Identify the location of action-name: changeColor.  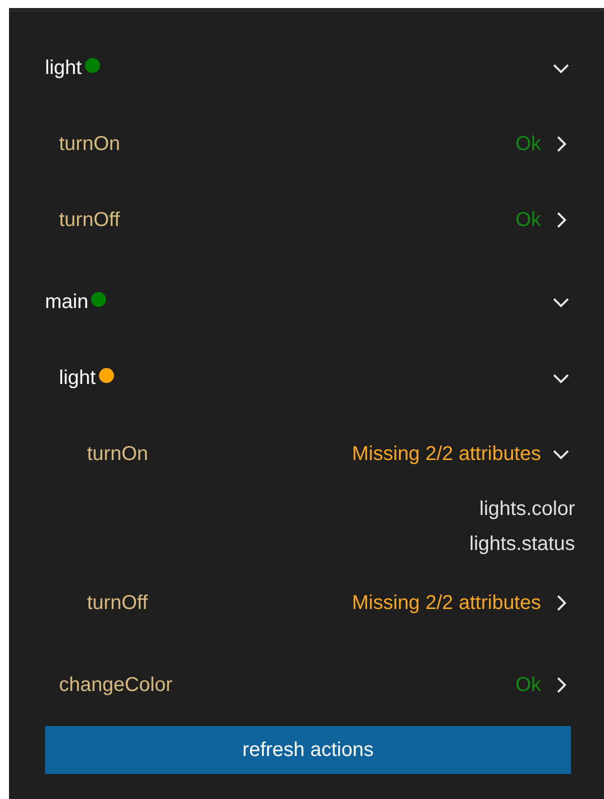
(115, 685).